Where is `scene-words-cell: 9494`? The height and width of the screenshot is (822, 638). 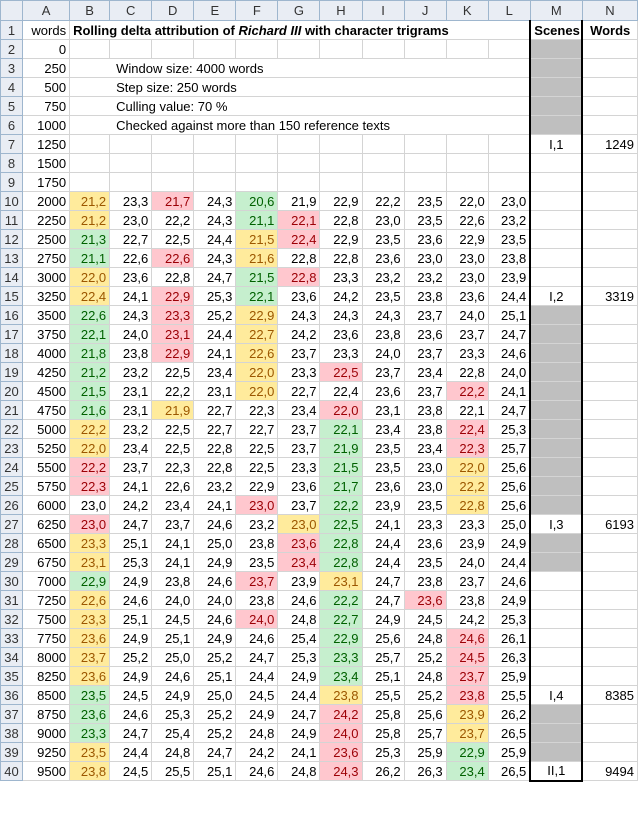 scene-words-cell: 9494 is located at coordinates (609, 771).